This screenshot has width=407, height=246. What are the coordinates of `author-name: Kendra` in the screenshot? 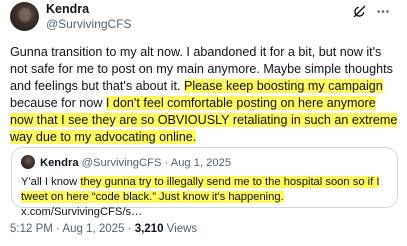 It's located at (67, 9).